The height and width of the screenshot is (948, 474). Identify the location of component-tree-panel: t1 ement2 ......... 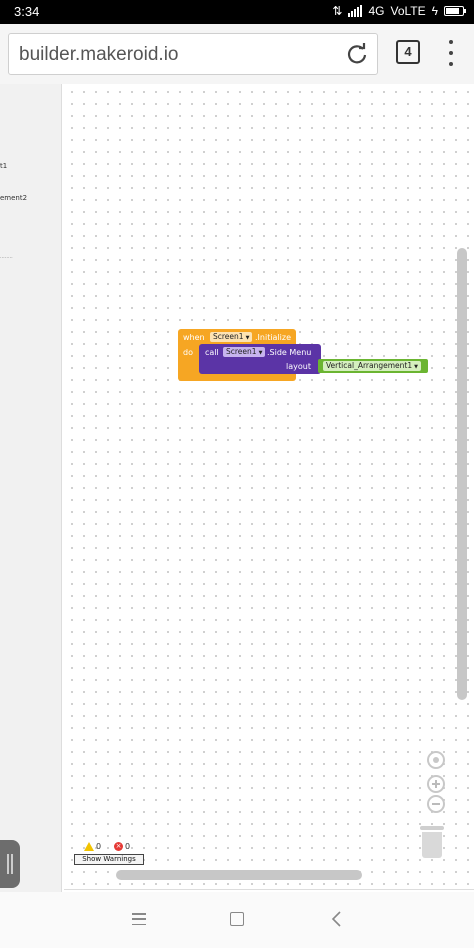
(31, 488).